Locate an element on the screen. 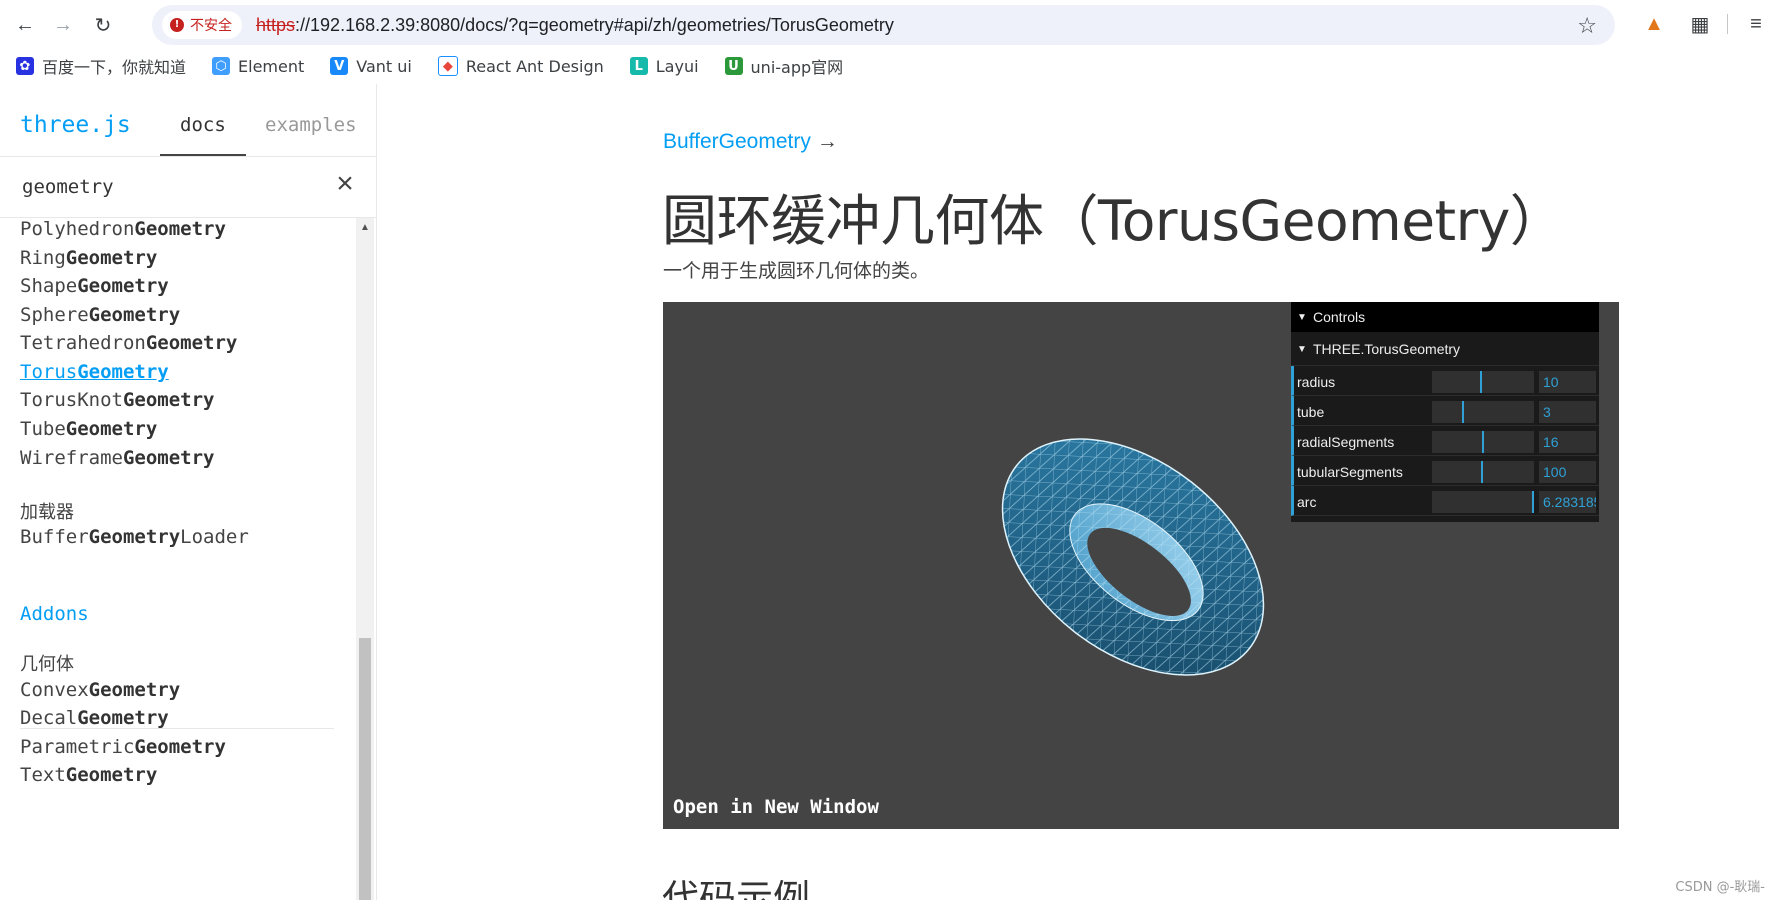 This screenshot has width=1781, height=900. nav-item-tetrahedron-geometry: TetrahedronGeometry is located at coordinates (128, 343).